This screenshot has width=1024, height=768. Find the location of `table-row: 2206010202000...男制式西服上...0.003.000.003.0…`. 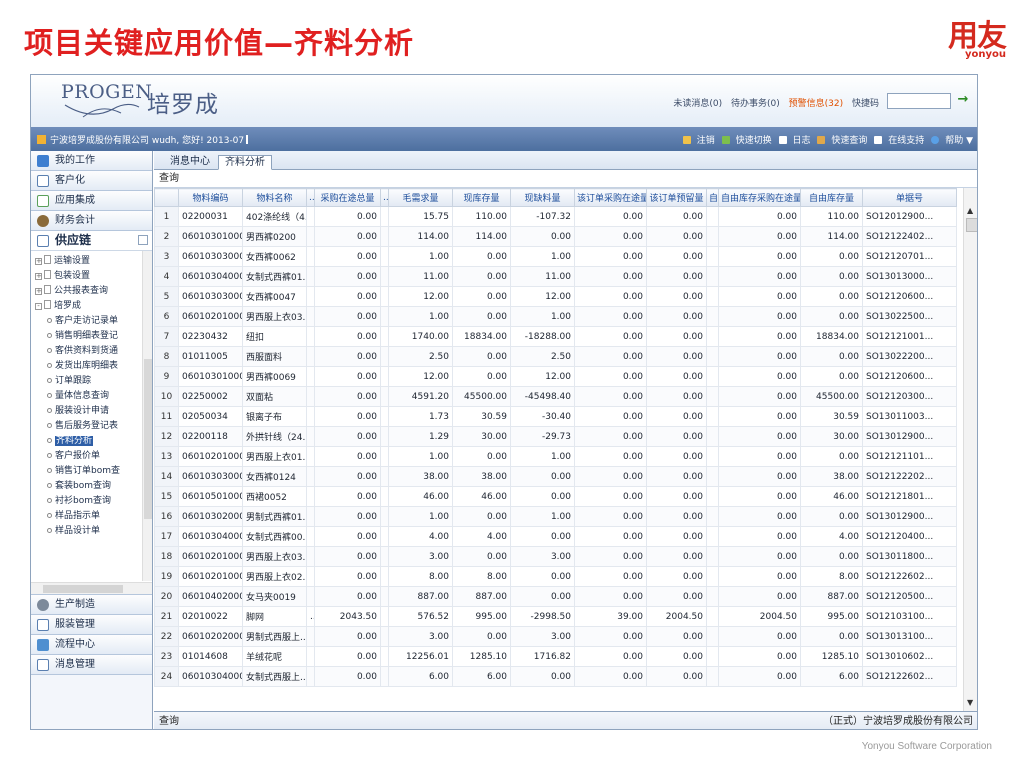

table-row: 2206010202000...男制式西服上...0.003.000.003.0… is located at coordinates (555, 636).